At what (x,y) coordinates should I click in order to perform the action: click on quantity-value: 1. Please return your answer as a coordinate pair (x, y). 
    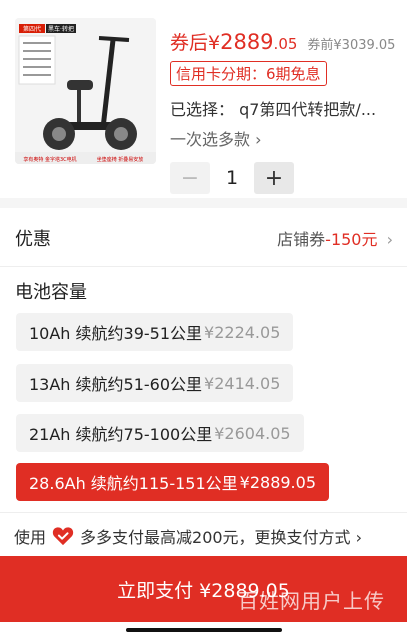
    Looking at the image, I should click on (232, 178).